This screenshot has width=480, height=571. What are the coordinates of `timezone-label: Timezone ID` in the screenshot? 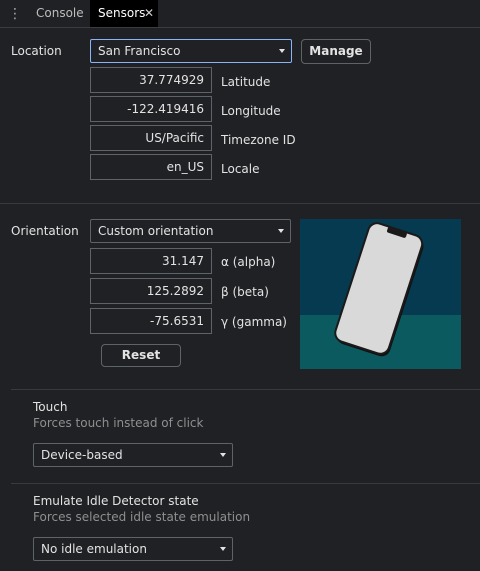 It's located at (258, 140).